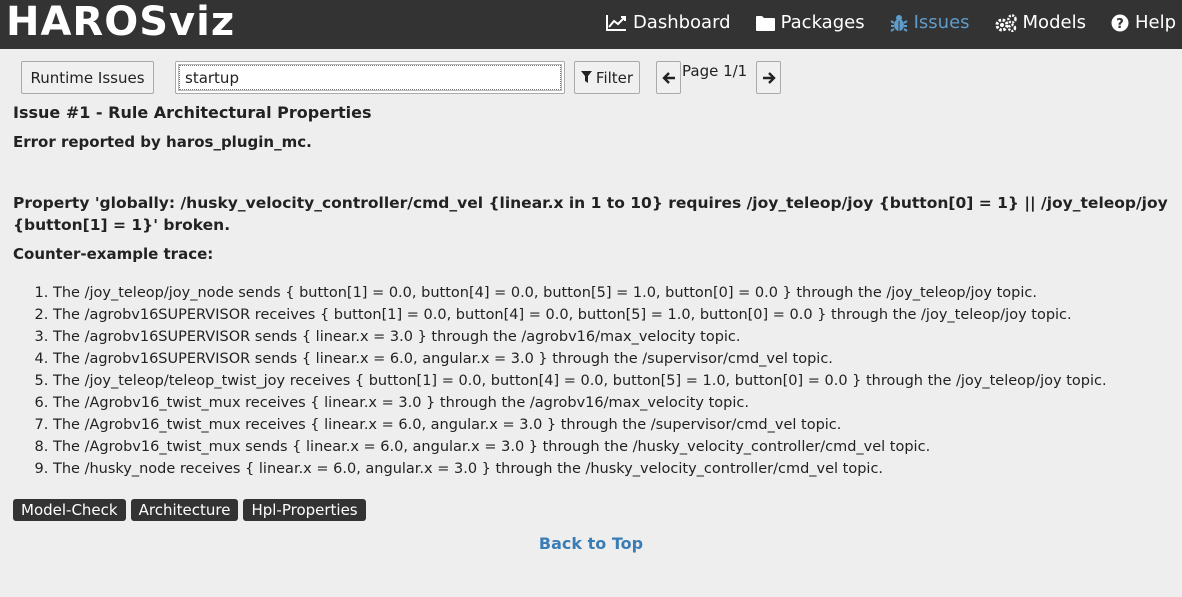  I want to click on question-circle-icon: ?, so click(1120, 23).